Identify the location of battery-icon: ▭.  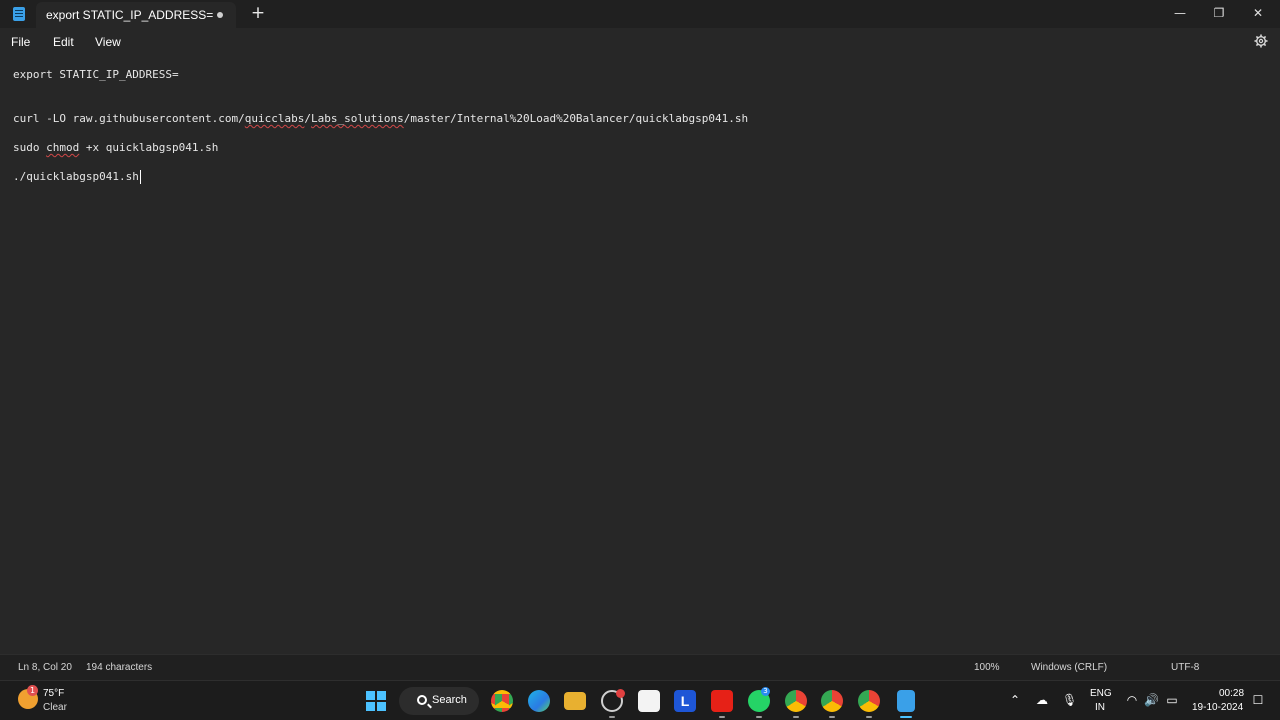
(1172, 700).